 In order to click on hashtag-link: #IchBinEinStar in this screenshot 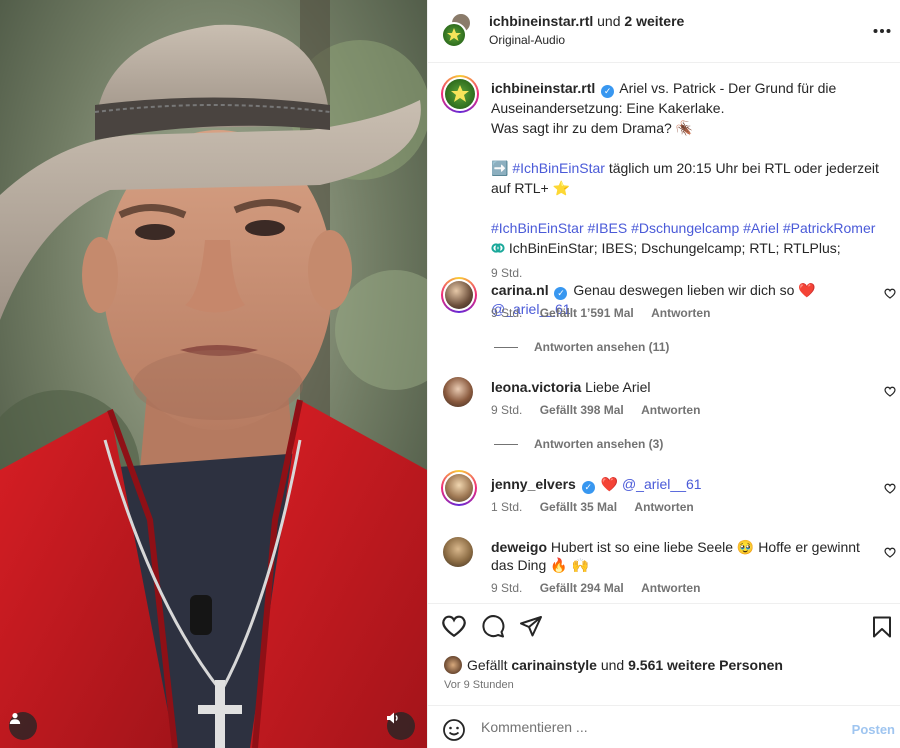, I will do `click(558, 168)`.